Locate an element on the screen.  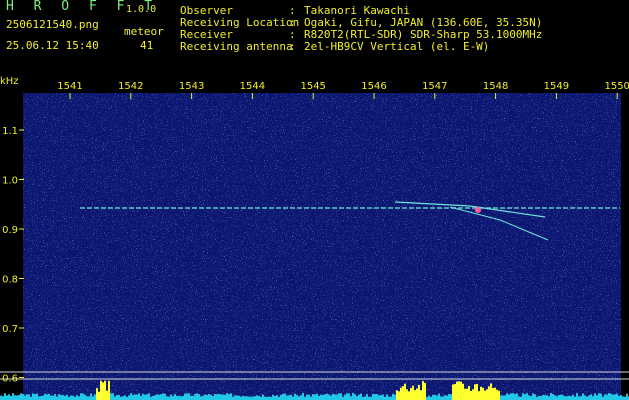
x-tick-label: 1548 is located at coordinates (495, 86).